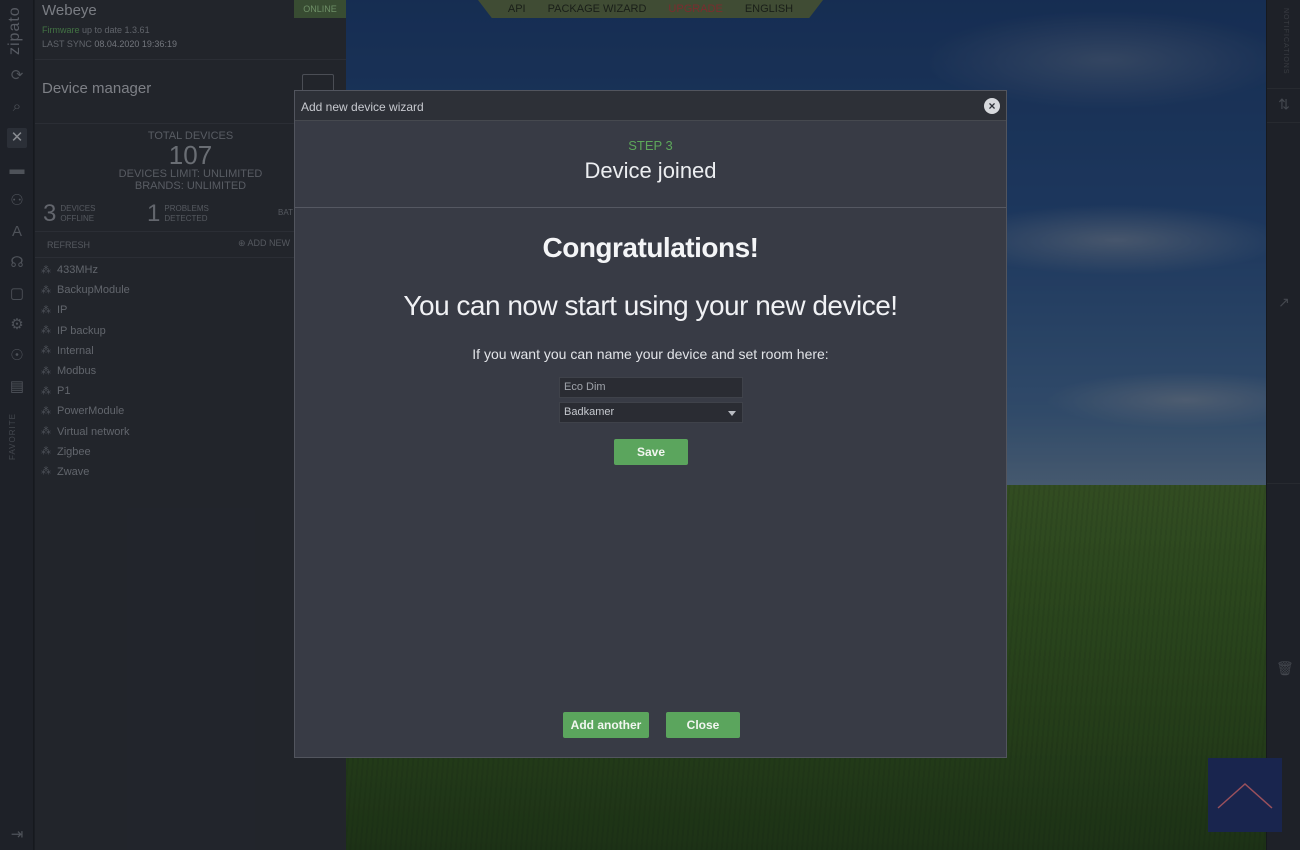 The height and width of the screenshot is (850, 1300). I want to click on step-header: STEP 3 Device joined, so click(650, 164).